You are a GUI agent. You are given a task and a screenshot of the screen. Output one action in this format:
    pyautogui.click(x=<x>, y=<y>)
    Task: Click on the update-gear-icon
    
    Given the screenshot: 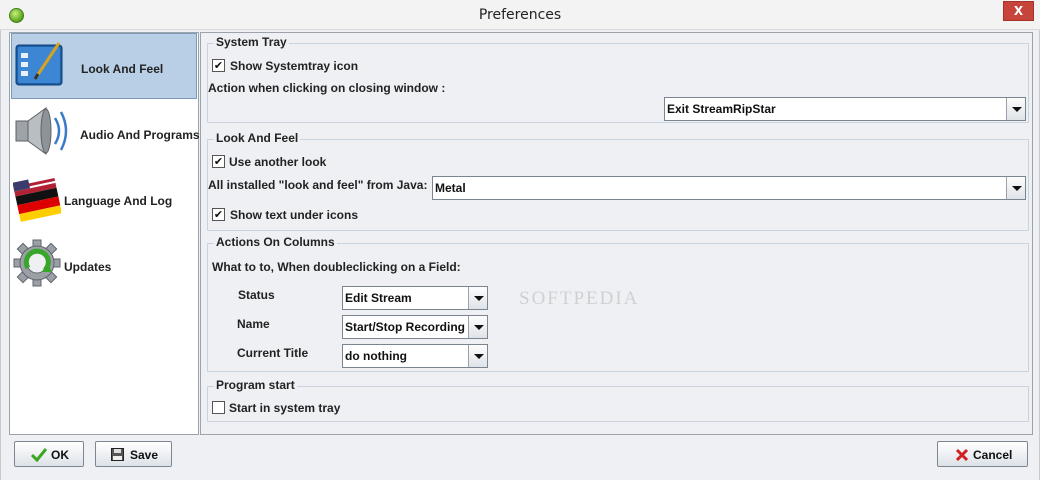 What is the action you would take?
    pyautogui.click(x=37, y=263)
    